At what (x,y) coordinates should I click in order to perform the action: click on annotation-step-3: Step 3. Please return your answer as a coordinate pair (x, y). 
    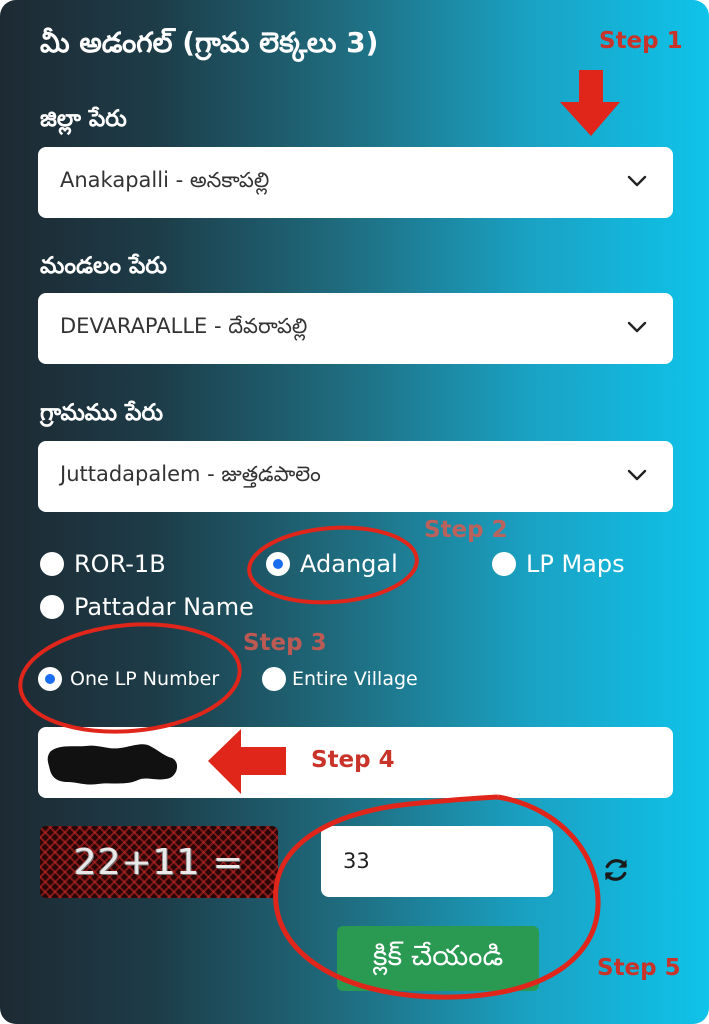
    Looking at the image, I should click on (285, 643).